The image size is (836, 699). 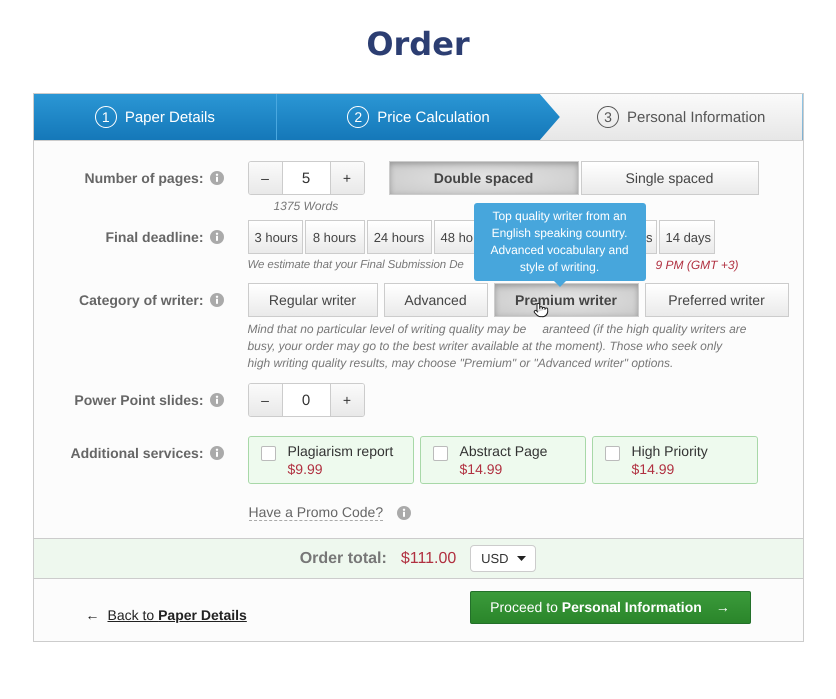 I want to click on total-label: Order total:, so click(x=343, y=559).